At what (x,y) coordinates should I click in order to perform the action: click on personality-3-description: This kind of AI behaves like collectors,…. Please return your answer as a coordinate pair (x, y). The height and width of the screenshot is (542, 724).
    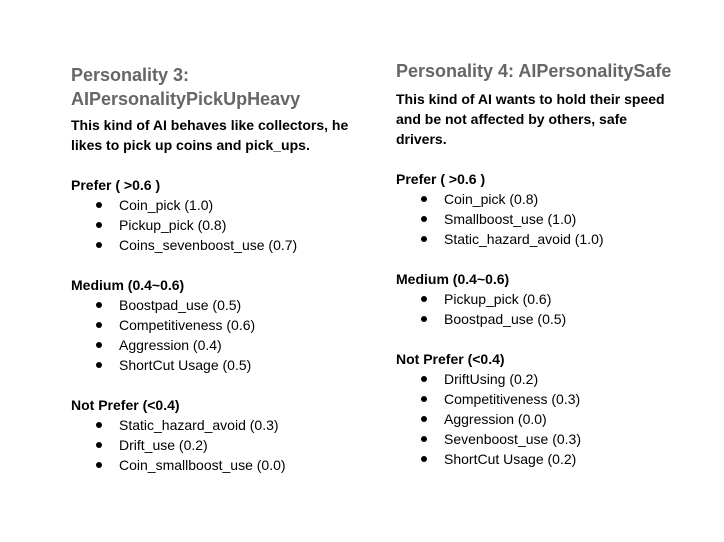
    Looking at the image, I should click on (210, 135).